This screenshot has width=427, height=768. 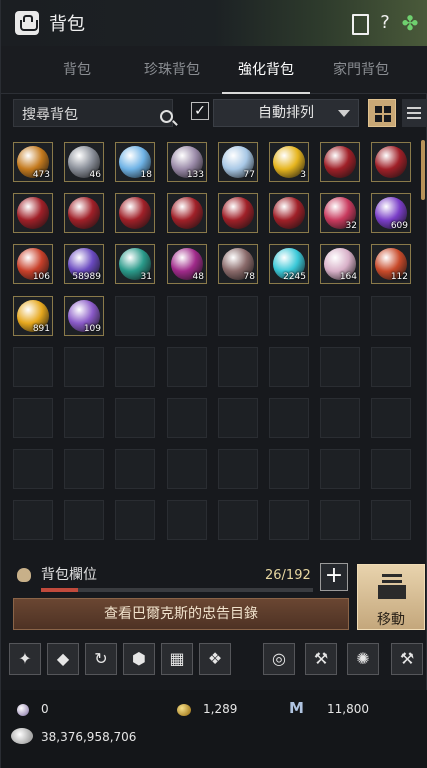 I want to click on view-advice-button: 查看巴爾克斯的忠告目錄, so click(x=181, y=614).